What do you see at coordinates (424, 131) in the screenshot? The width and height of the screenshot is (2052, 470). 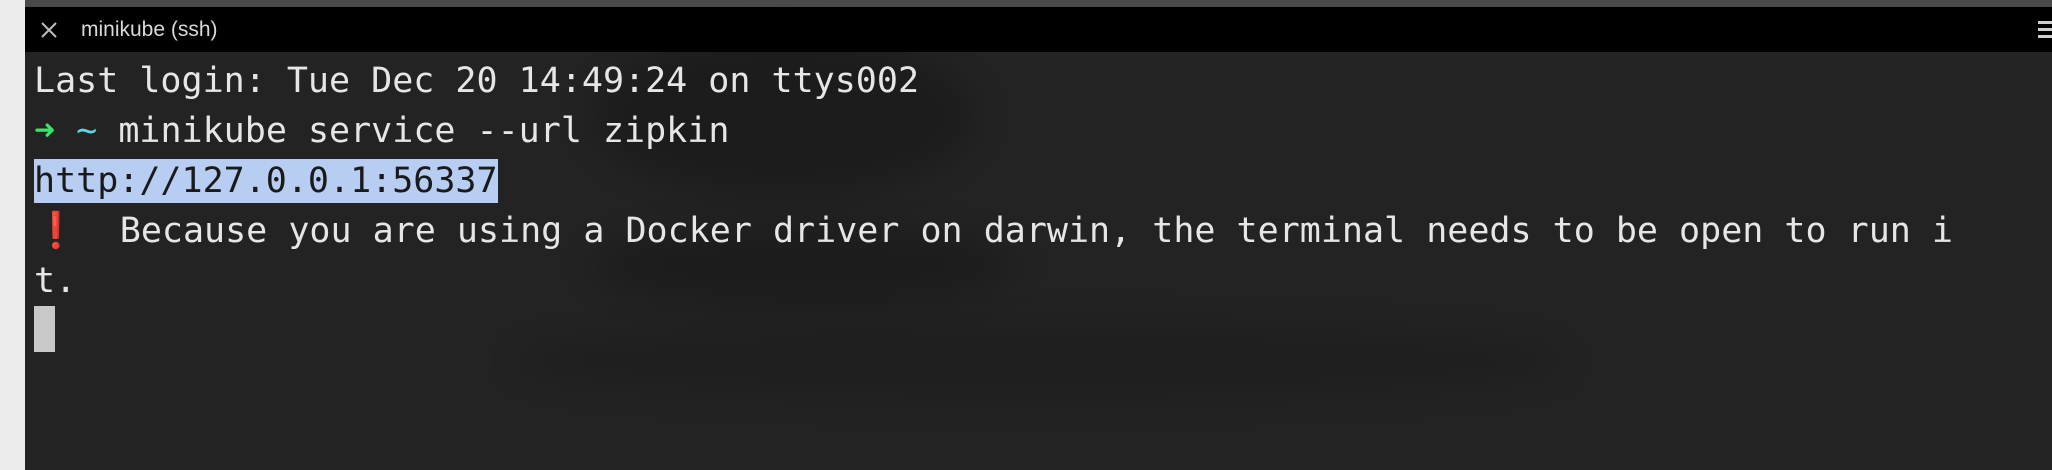 I see `command-text: minikube service --url zipkin` at bounding box center [424, 131].